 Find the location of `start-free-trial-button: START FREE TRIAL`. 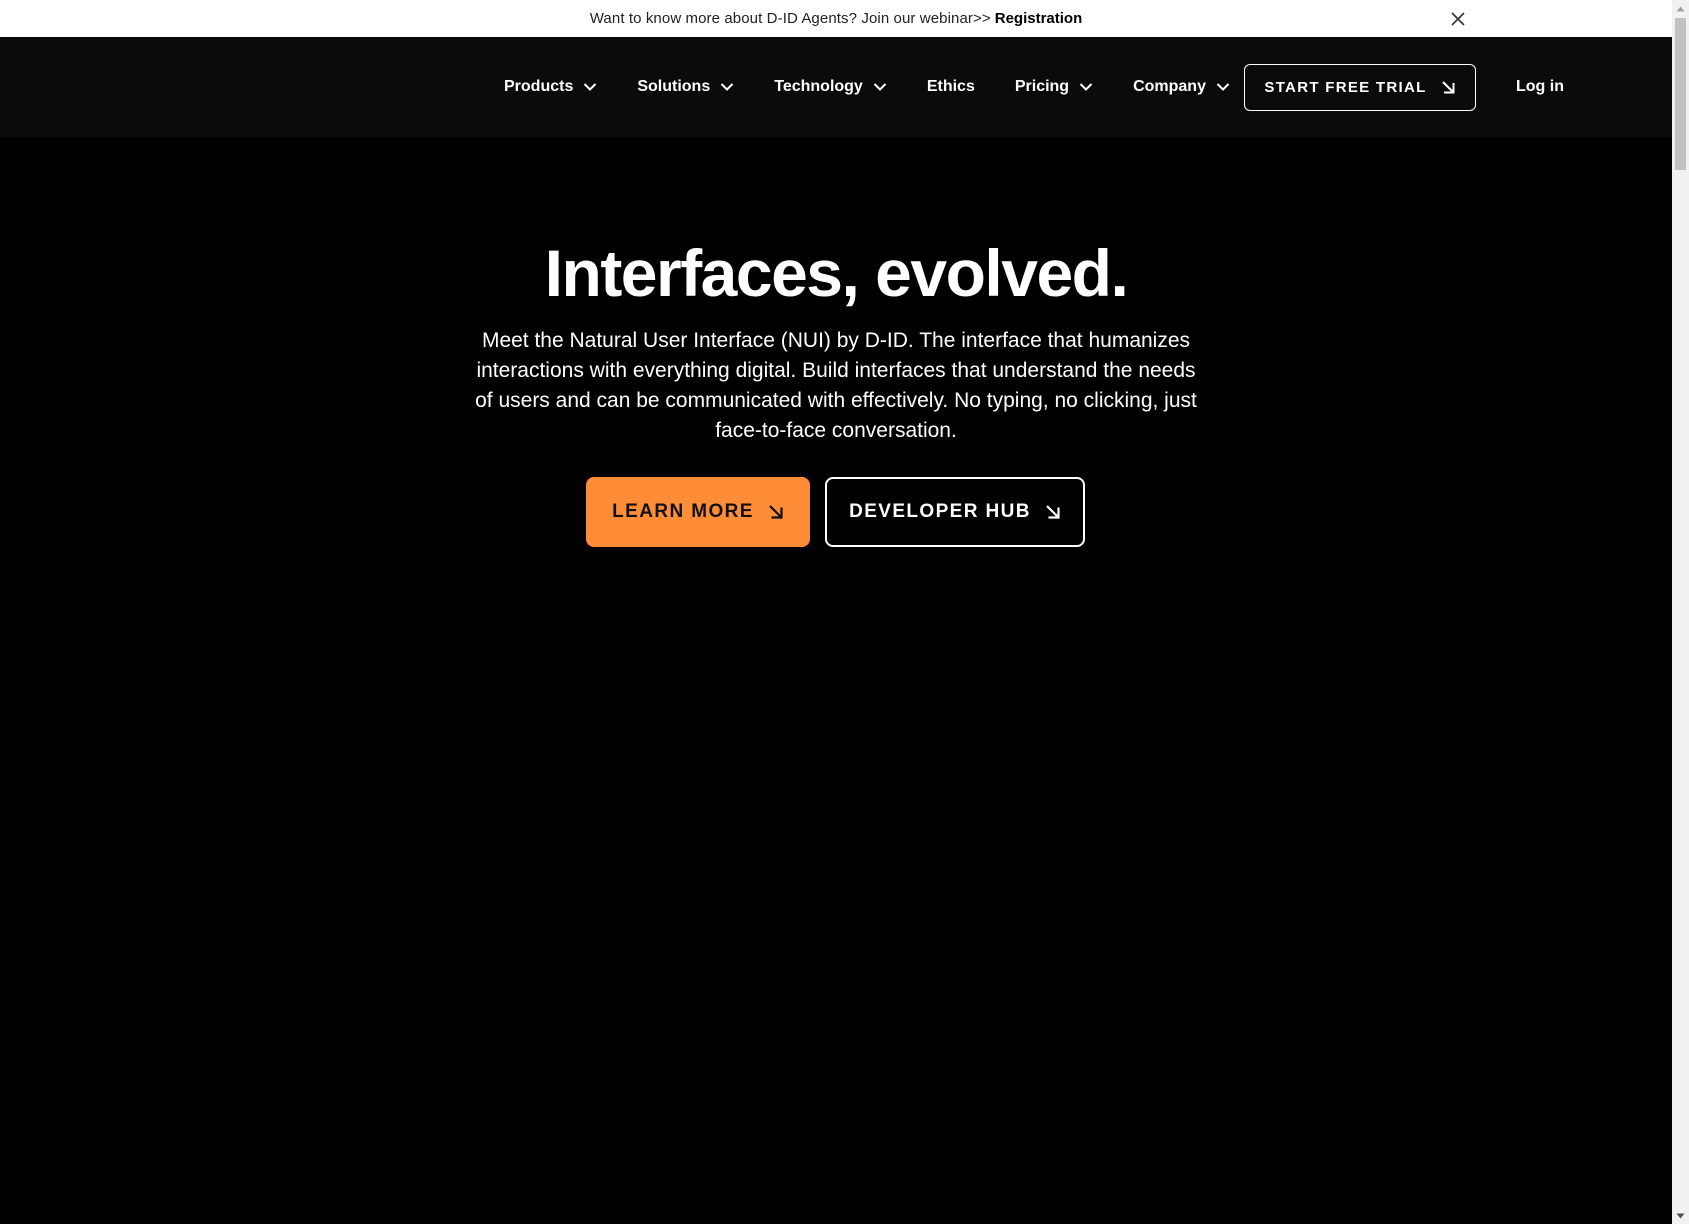

start-free-trial-button: START FREE TRIAL is located at coordinates (1360, 87).